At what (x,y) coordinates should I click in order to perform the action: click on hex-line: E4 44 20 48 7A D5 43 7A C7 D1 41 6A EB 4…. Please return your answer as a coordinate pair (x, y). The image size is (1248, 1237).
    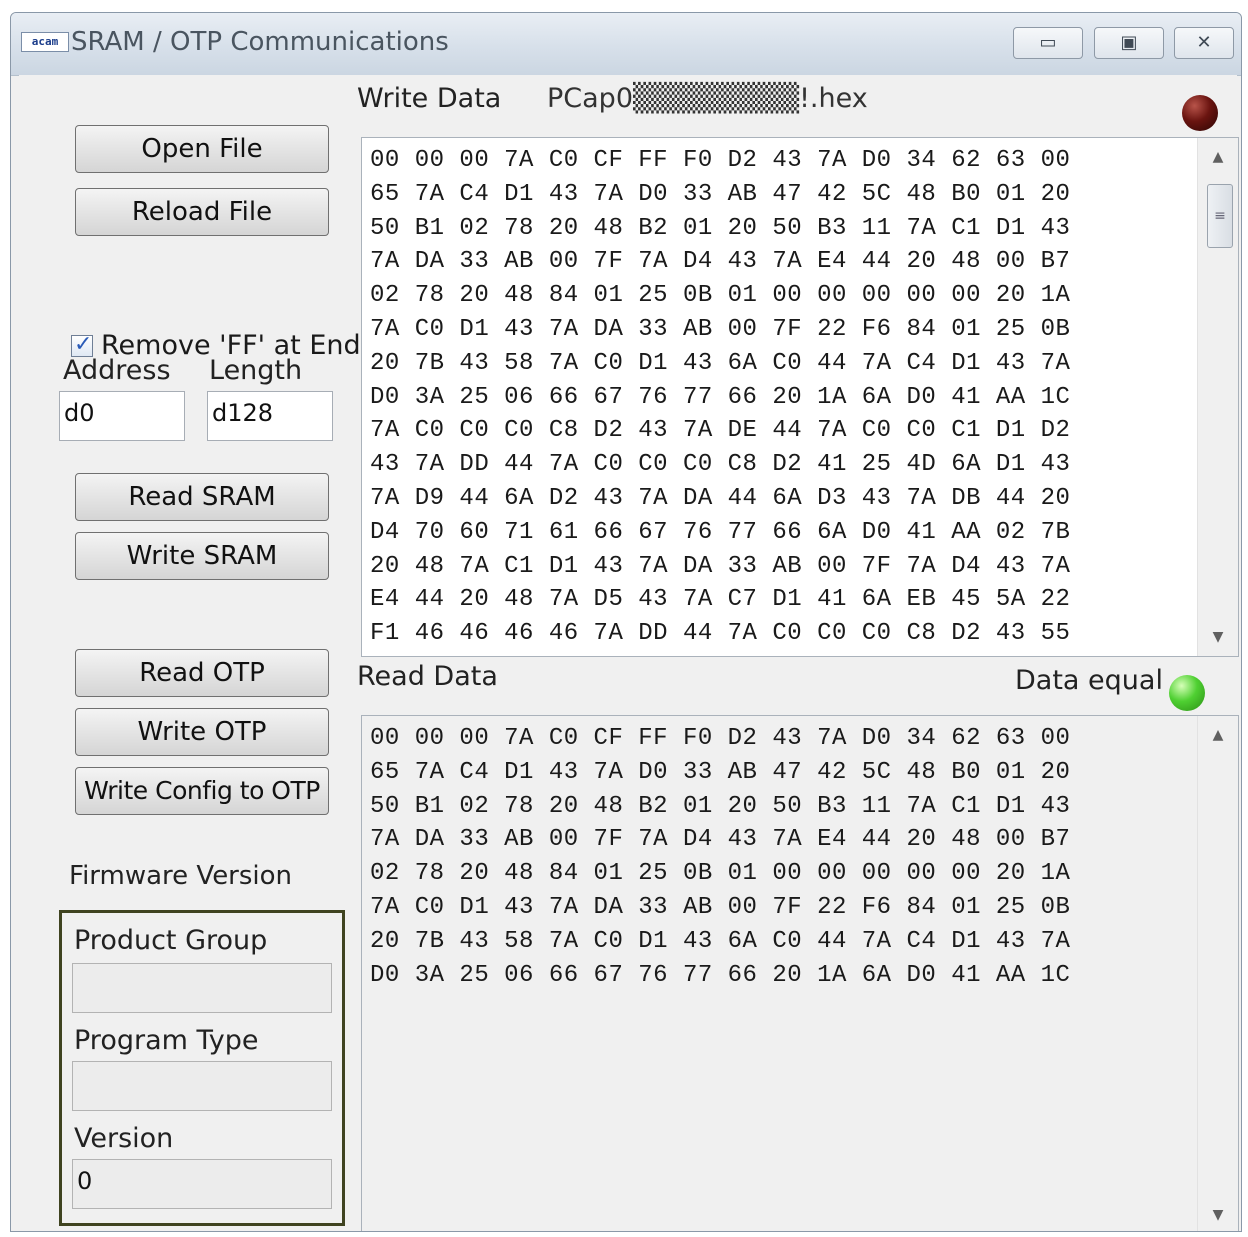
    Looking at the image, I should click on (720, 600).